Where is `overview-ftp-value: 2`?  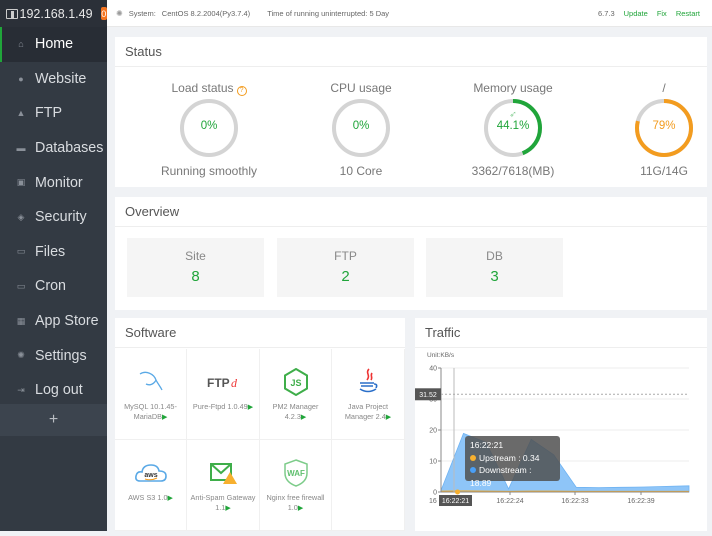
overview-ftp-value: 2 is located at coordinates (345, 276).